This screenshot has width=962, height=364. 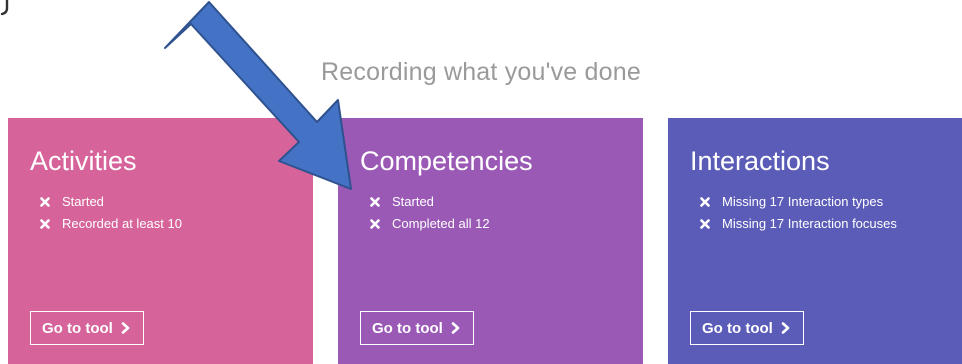 I want to click on status-item: Missing 17 Interaction focuses, so click(x=826, y=224).